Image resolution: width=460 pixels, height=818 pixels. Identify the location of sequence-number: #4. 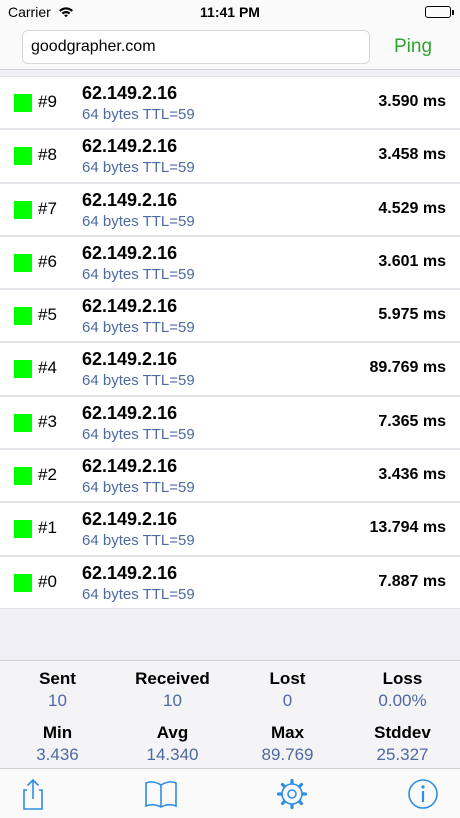
(47, 368).